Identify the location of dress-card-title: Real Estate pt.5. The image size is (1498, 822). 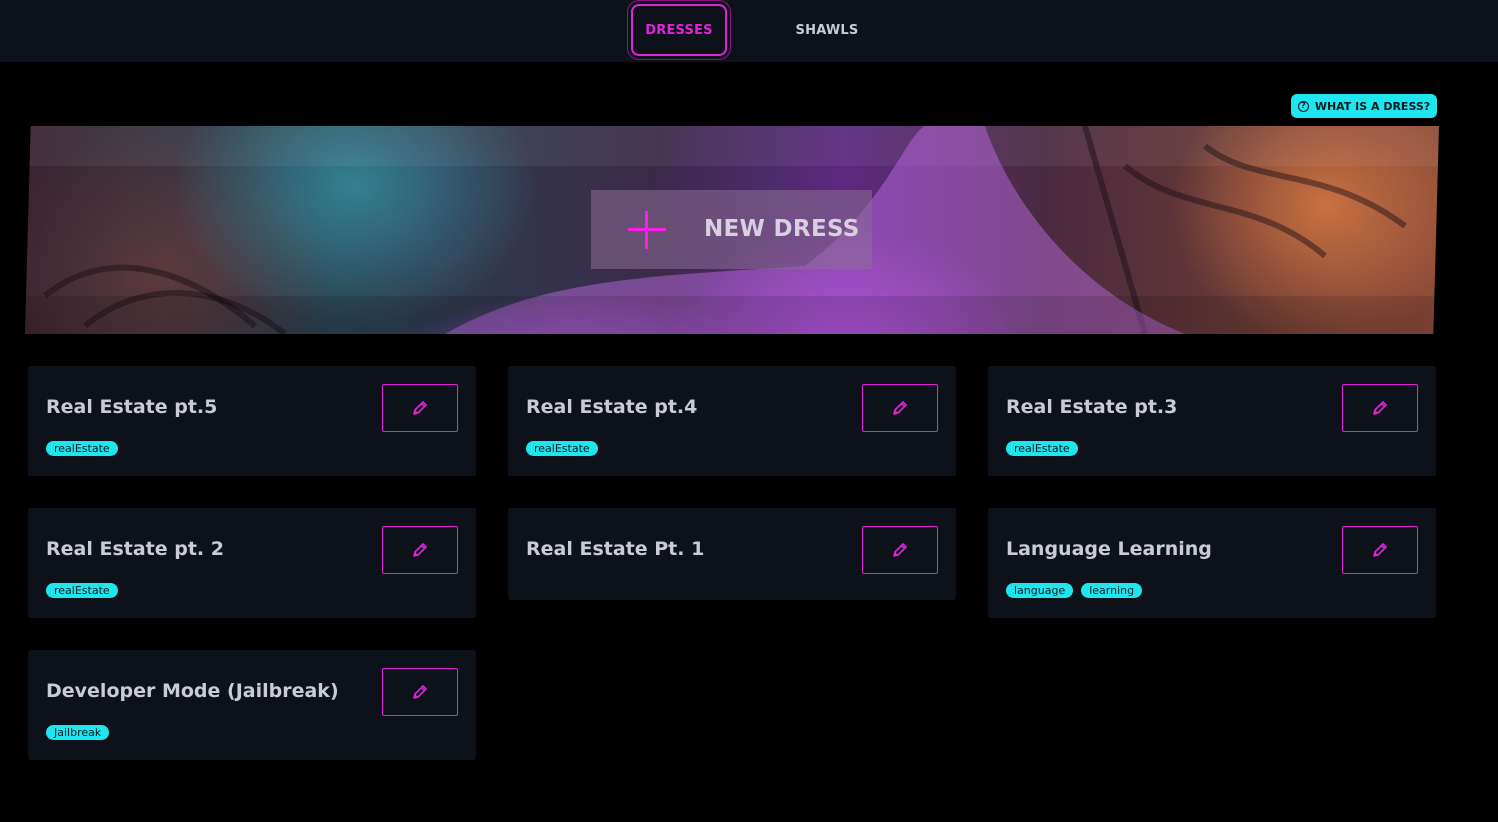
(132, 407).